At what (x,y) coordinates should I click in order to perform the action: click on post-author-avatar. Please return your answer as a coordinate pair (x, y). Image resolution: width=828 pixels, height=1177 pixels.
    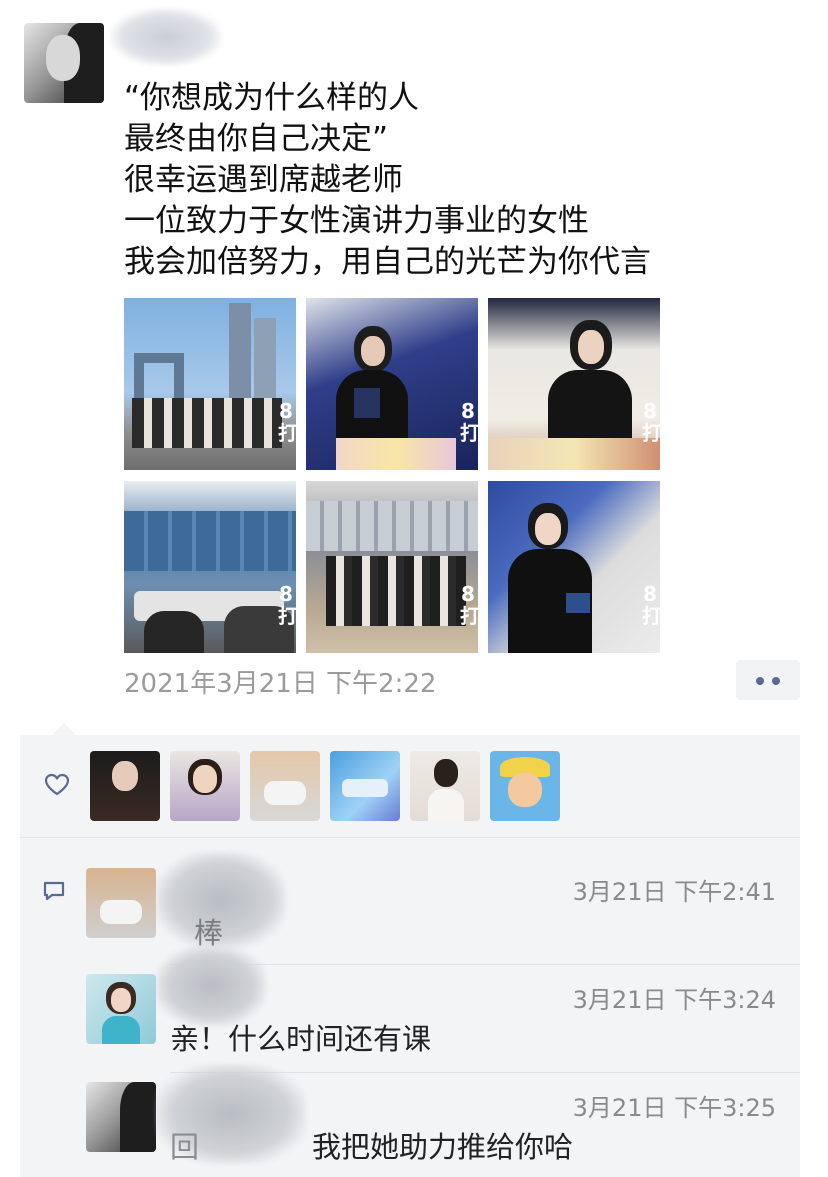
    Looking at the image, I should click on (64, 63).